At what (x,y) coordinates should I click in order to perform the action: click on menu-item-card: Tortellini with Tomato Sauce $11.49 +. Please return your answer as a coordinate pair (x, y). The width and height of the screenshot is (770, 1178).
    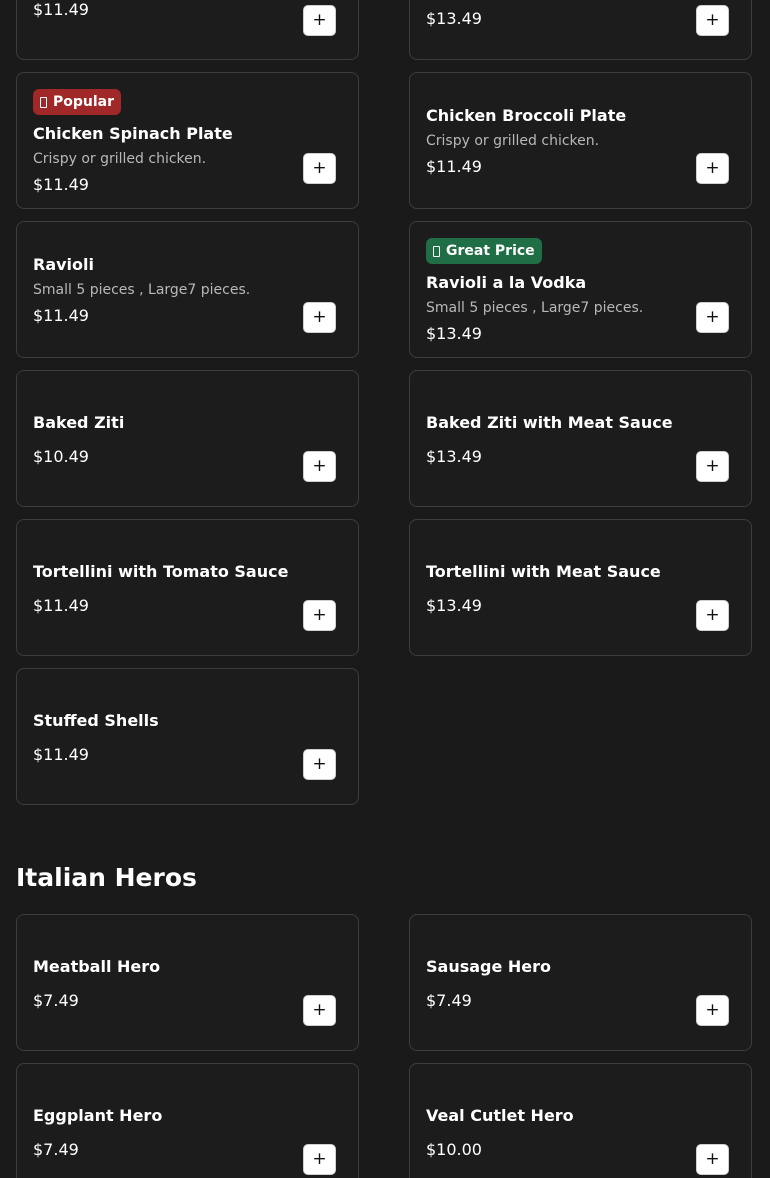
    Looking at the image, I should click on (187, 587).